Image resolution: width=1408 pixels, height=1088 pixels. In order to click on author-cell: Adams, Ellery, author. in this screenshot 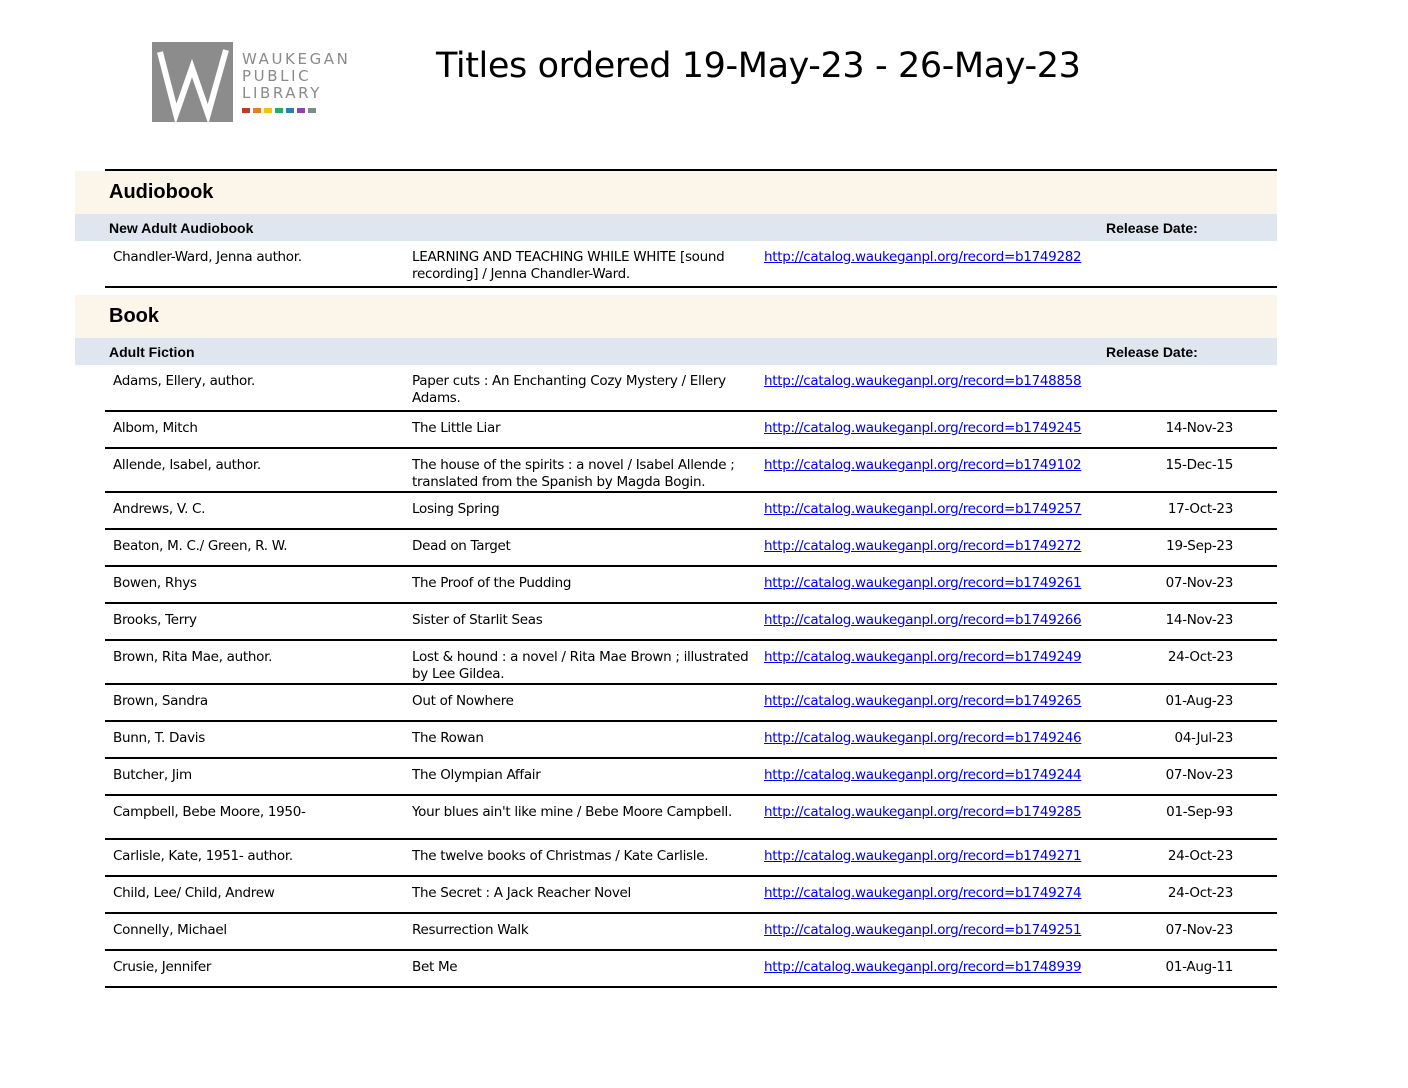, I will do `click(184, 381)`.